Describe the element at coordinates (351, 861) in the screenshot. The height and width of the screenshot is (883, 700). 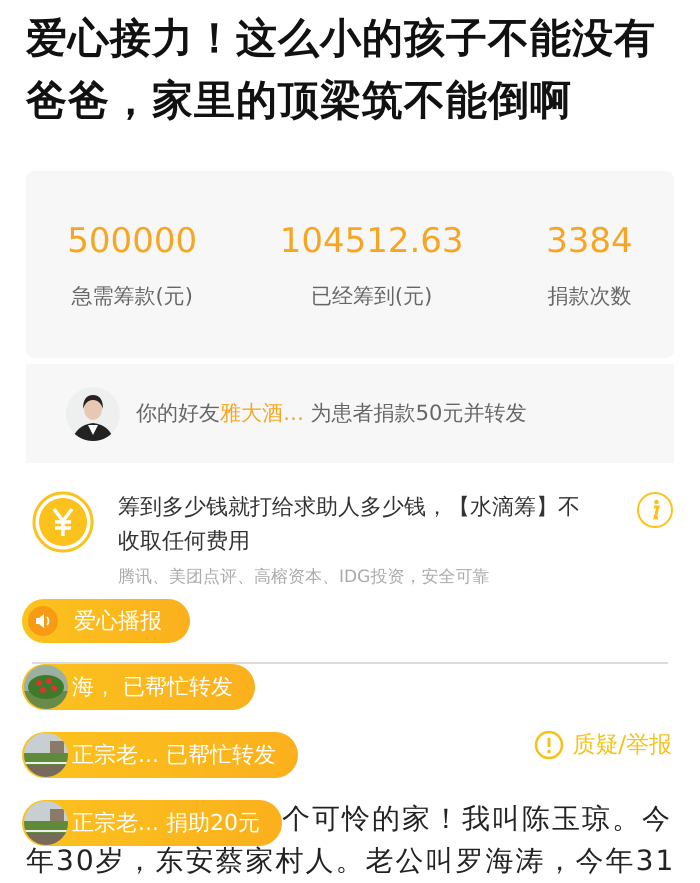
I see `story-text: 年30岁，东安蔡家村人。老公叫罗海涛，今年31` at that location.